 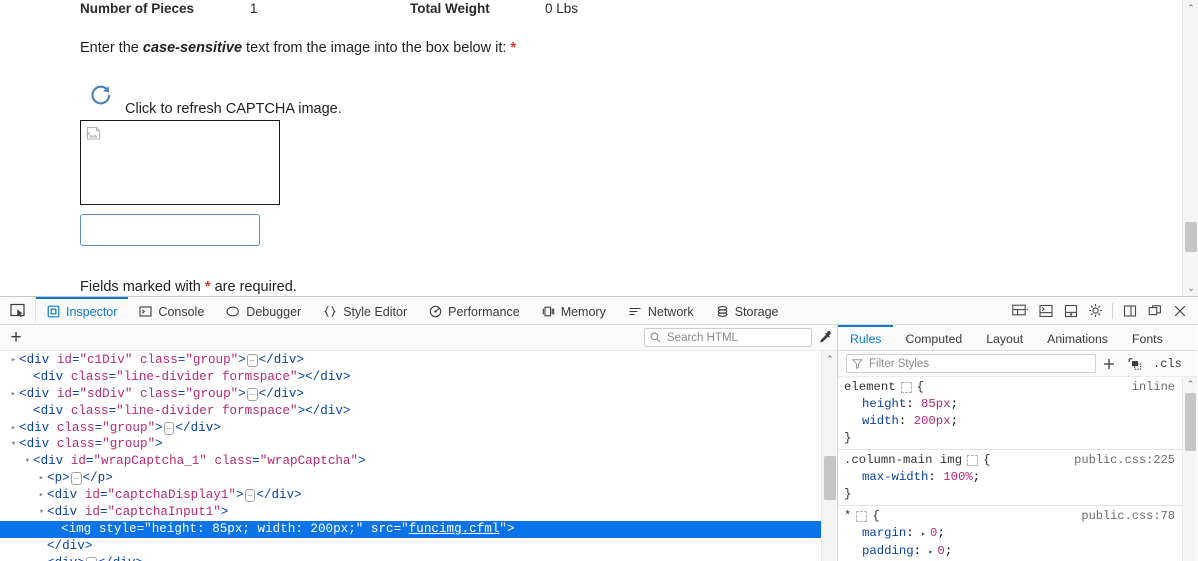 I want to click on css-property: width, so click(x=880, y=421).